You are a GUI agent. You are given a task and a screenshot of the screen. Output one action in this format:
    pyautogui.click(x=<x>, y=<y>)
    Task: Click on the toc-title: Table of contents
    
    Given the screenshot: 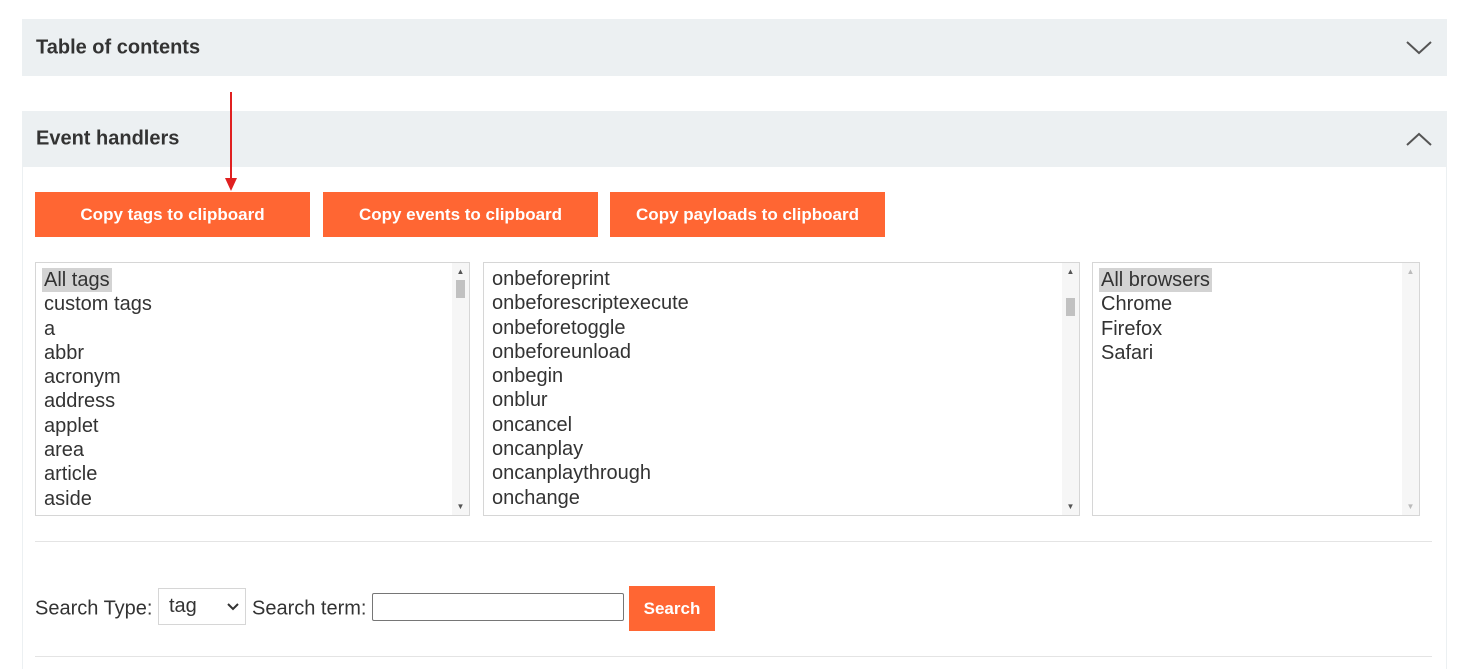 What is the action you would take?
    pyautogui.click(x=118, y=47)
    